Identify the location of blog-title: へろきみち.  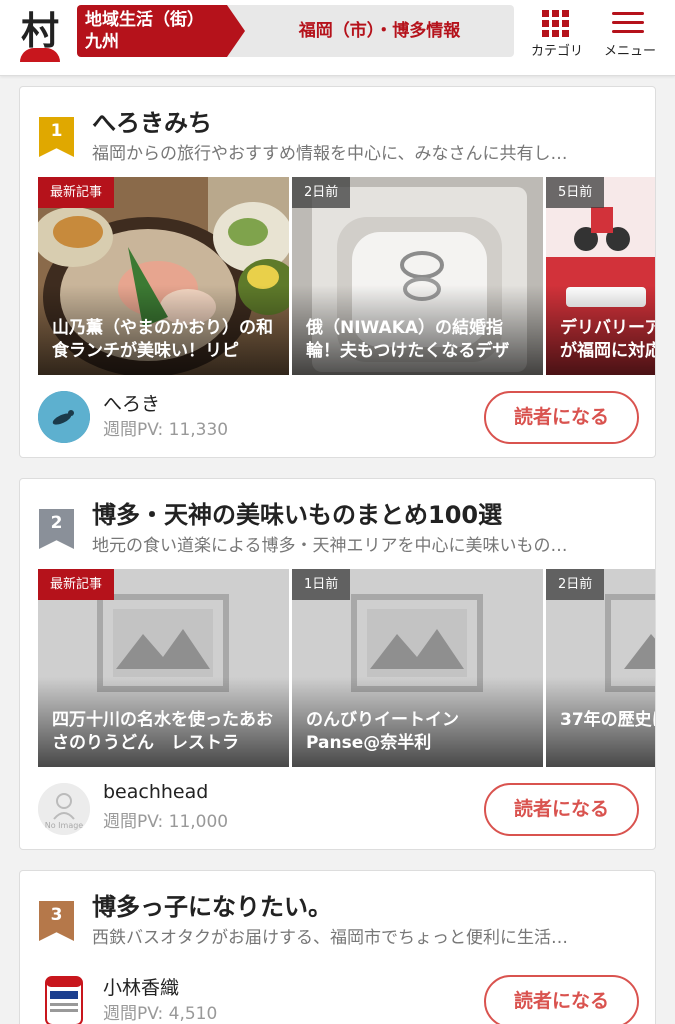
(152, 120).